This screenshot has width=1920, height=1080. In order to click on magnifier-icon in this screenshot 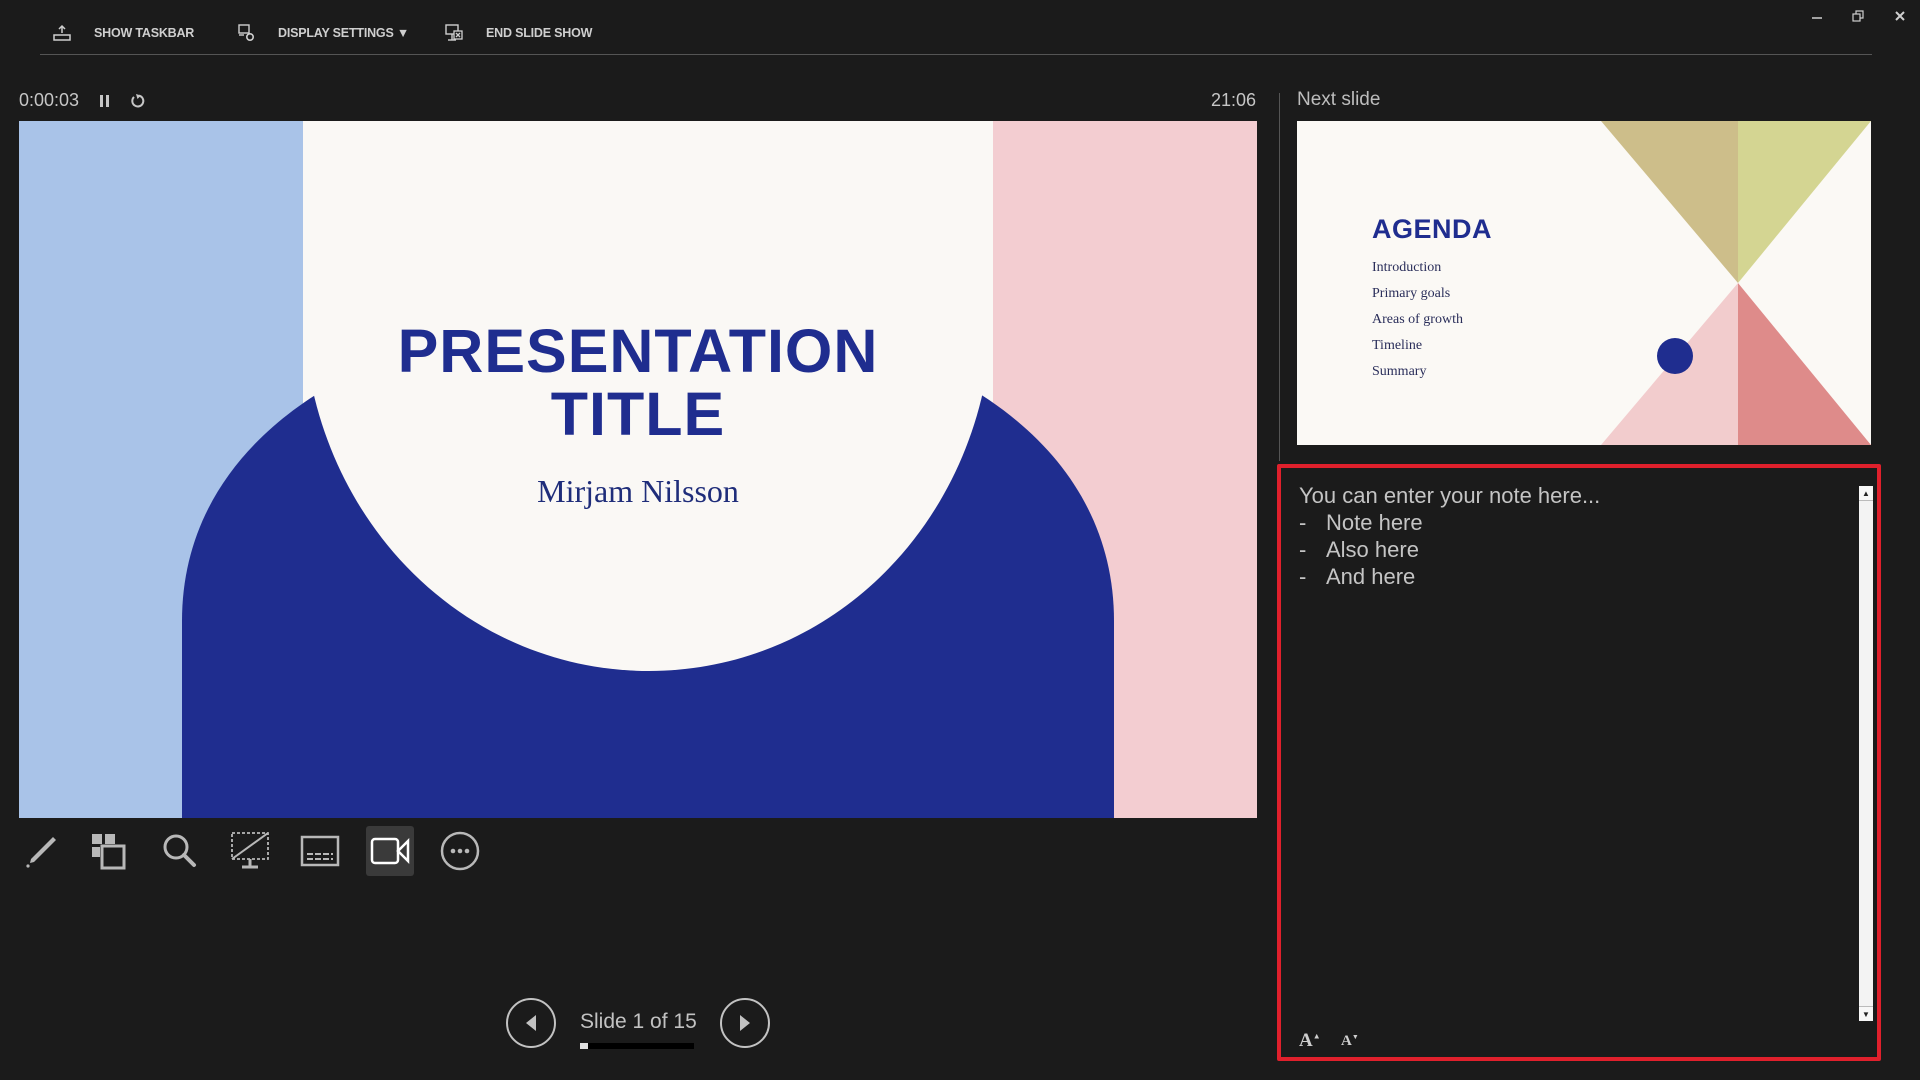, I will do `click(179, 850)`.